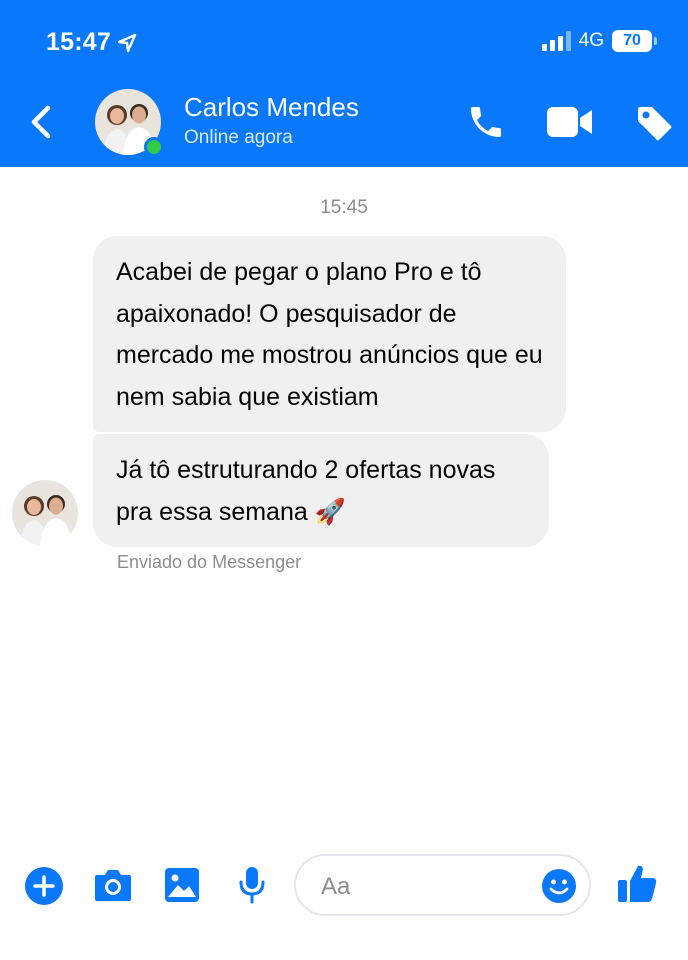 Image resolution: width=688 pixels, height=960 pixels. Describe the element at coordinates (238, 137) in the screenshot. I see `contact-status: Online agora` at that location.